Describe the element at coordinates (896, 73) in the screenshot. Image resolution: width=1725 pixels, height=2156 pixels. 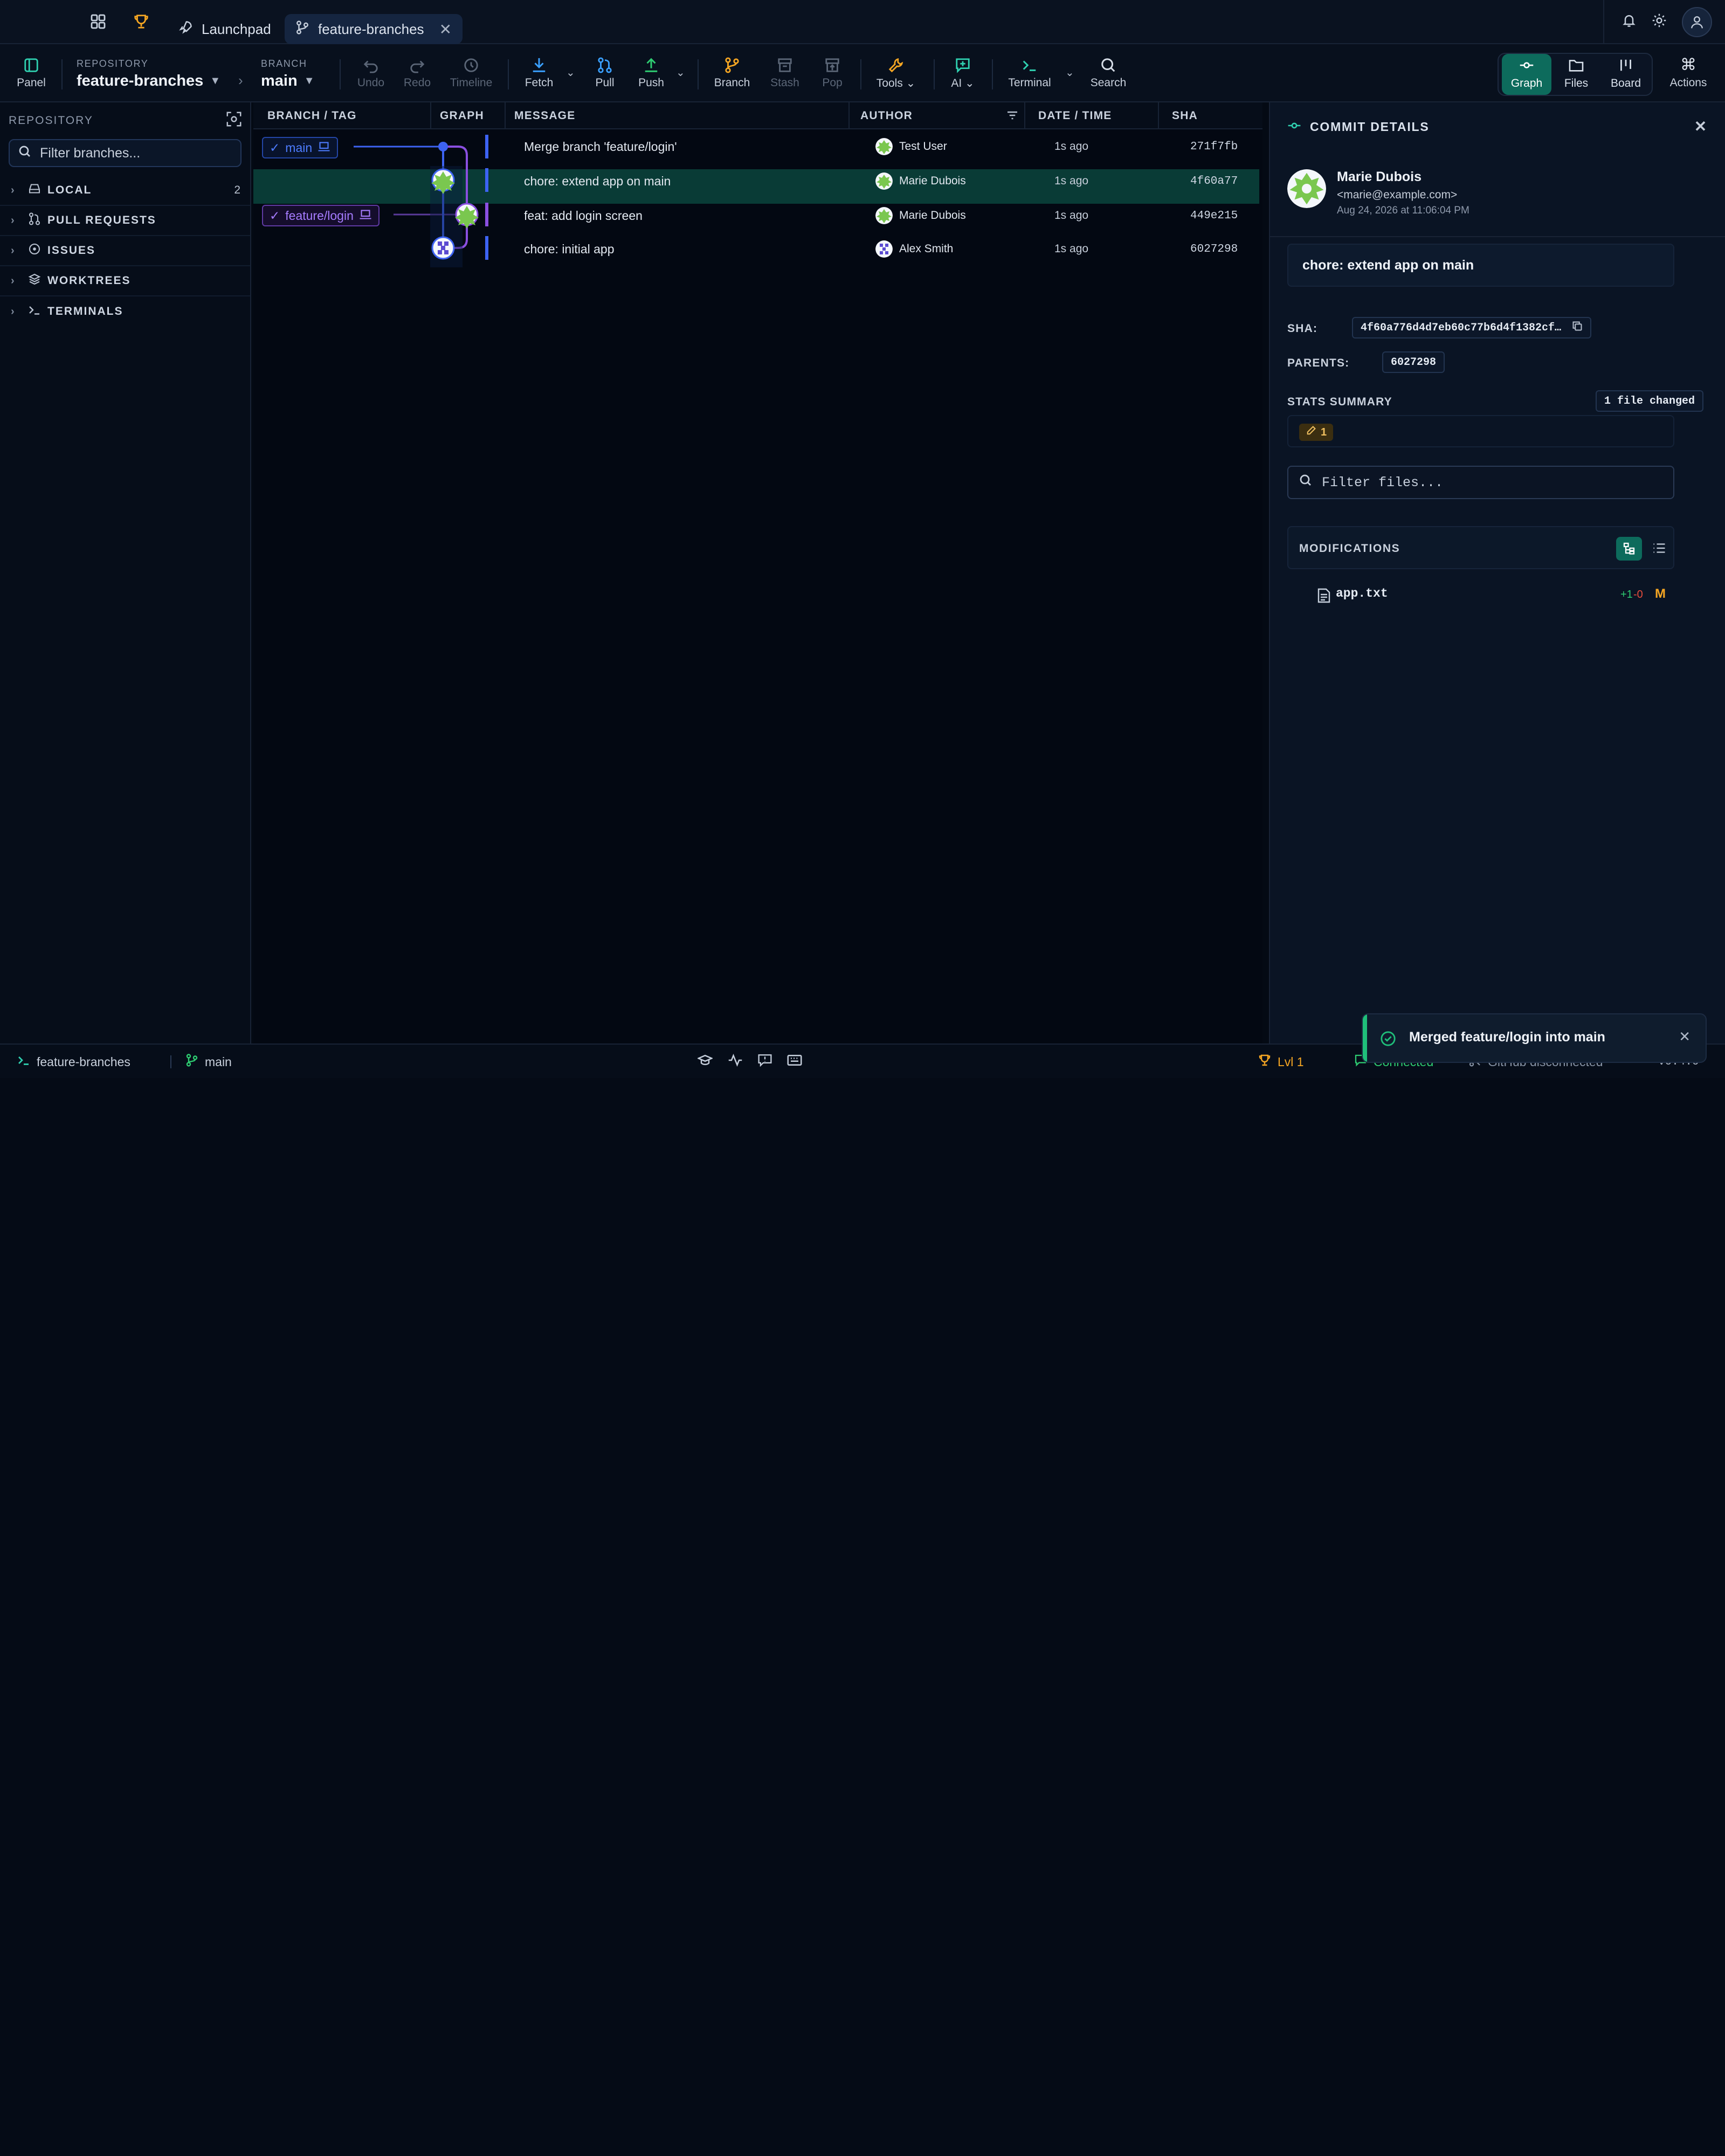
I see `tools-button: Tools ⌄` at that location.